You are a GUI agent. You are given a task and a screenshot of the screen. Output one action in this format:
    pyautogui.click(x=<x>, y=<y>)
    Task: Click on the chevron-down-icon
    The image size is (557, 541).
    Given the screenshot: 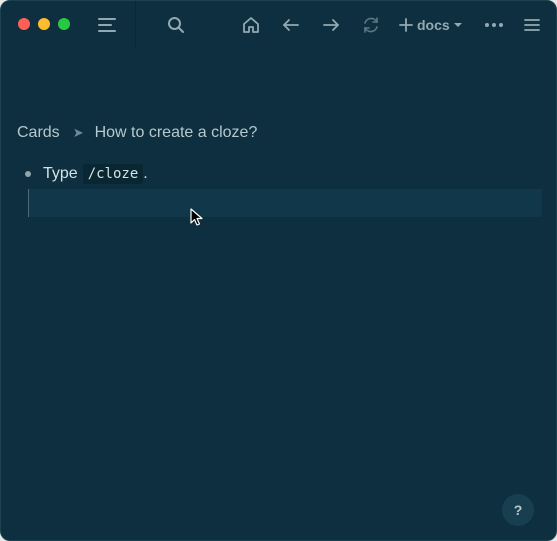 What is the action you would take?
    pyautogui.click(x=457, y=25)
    